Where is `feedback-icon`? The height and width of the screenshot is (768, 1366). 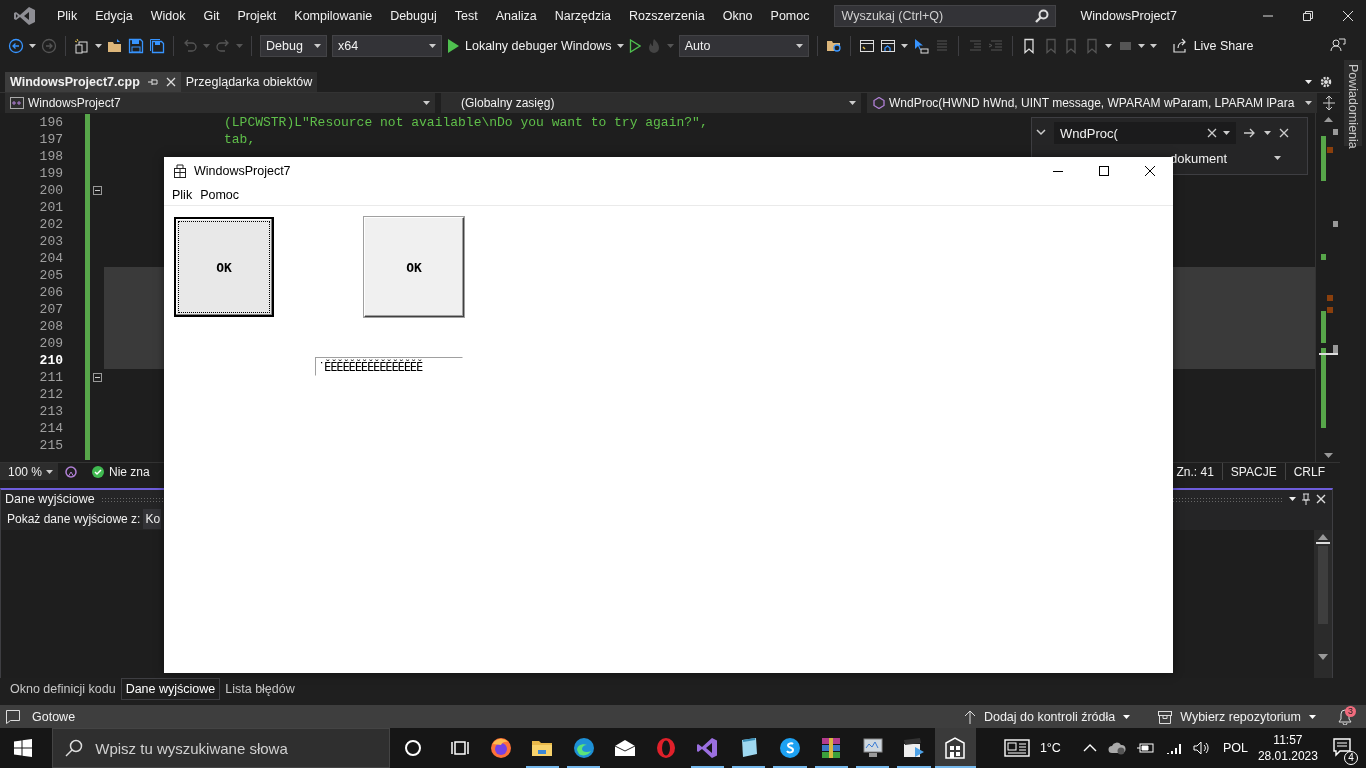
feedback-icon is located at coordinates (1338, 44).